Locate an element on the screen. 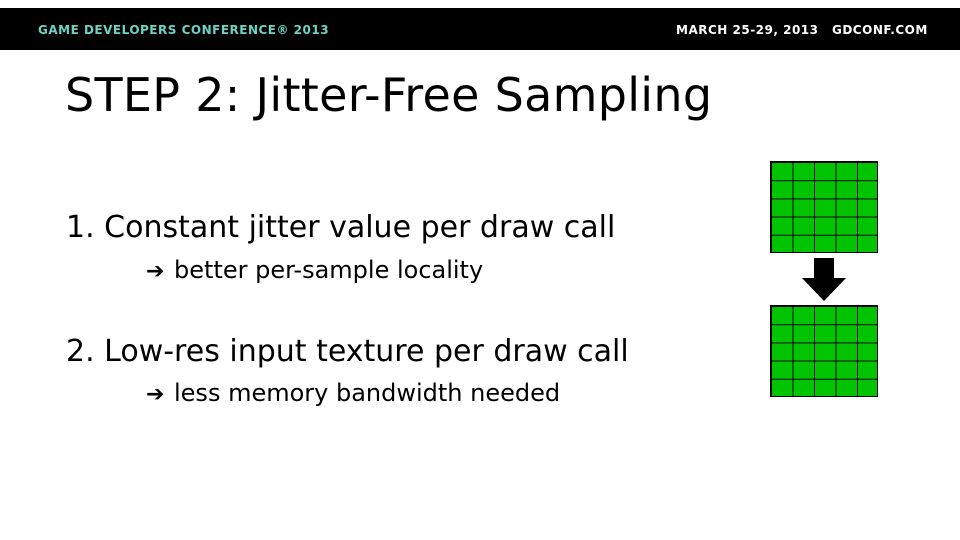 The image size is (960, 540). conference-site: GDCONF.COM is located at coordinates (880, 30).